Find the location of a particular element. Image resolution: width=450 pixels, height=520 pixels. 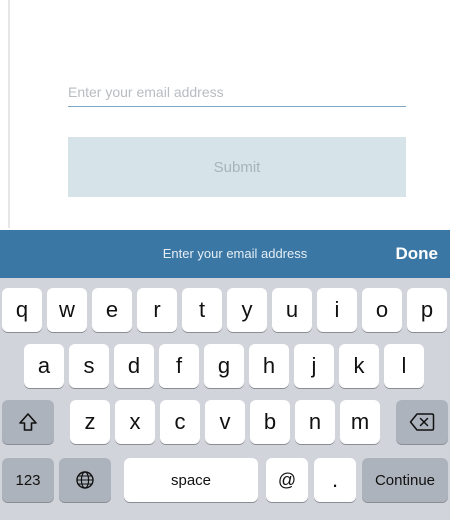

key-r: r is located at coordinates (157, 310).